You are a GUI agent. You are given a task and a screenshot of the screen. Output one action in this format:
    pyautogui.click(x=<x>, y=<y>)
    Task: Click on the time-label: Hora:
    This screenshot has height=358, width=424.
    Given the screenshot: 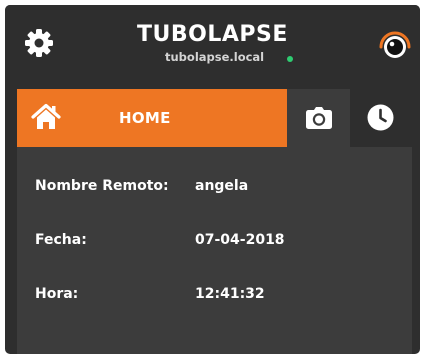 What is the action you would take?
    pyautogui.click(x=57, y=294)
    